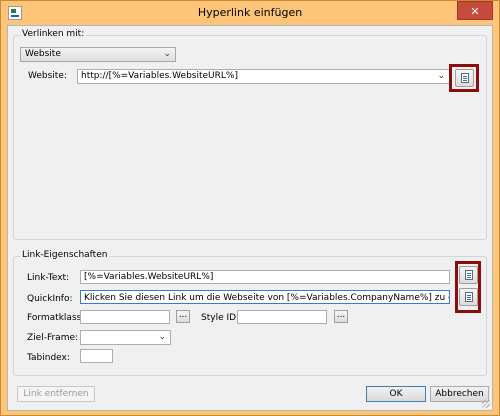 The image size is (500, 416). I want to click on quickinfo-label: QuickInfo:, so click(50, 299).